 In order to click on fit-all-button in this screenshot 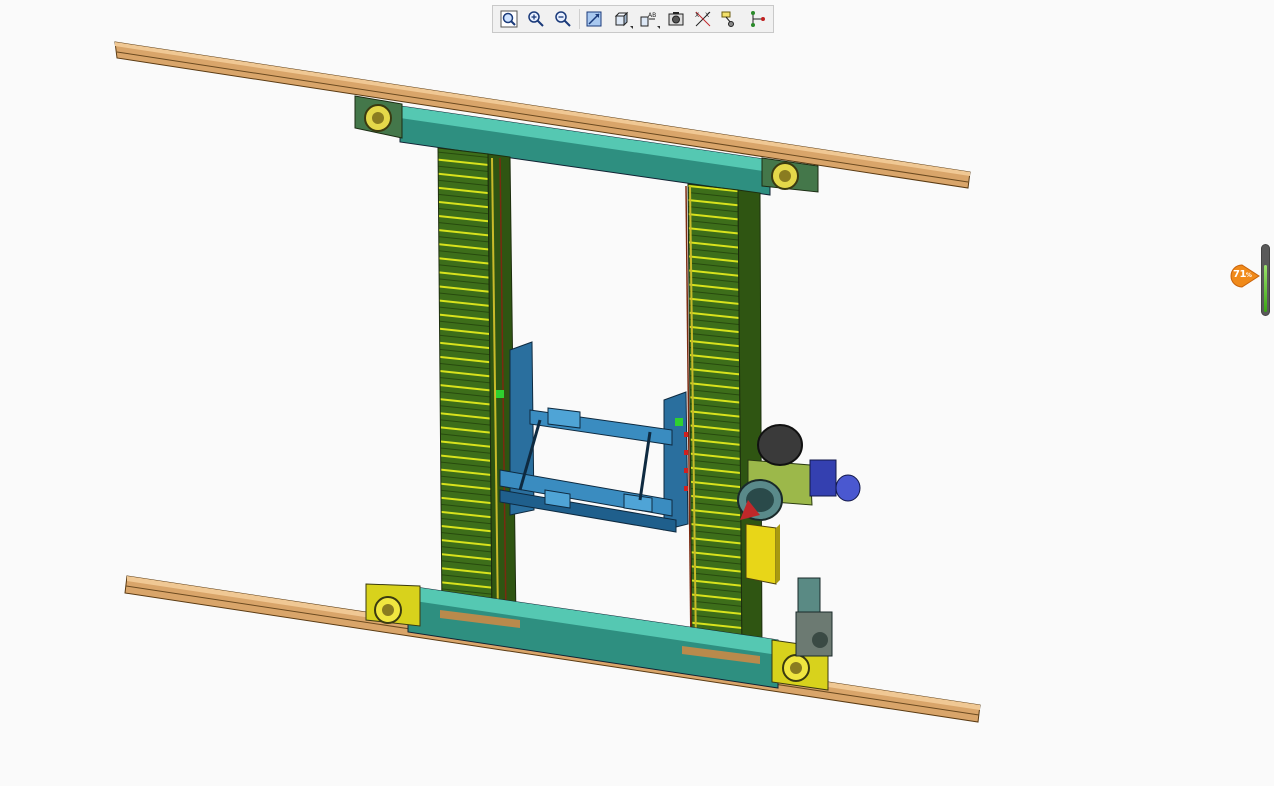, I will do `click(509, 19)`.